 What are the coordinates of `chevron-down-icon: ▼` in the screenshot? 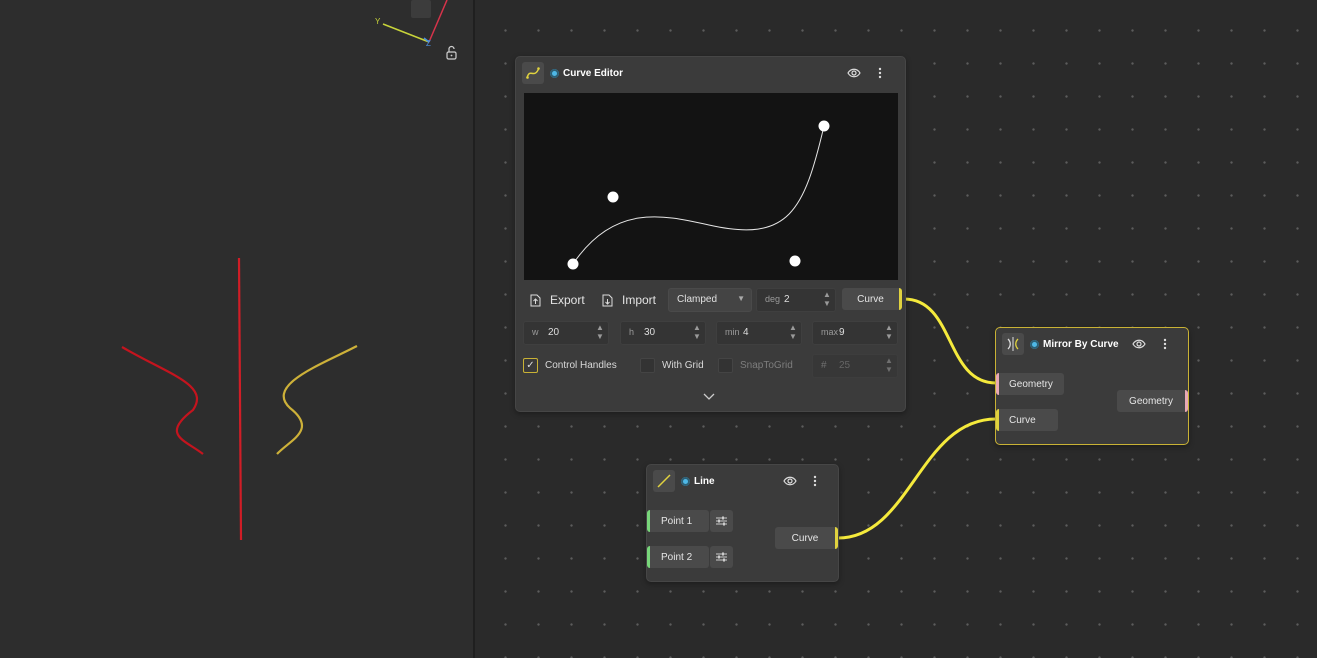 It's located at (741, 298).